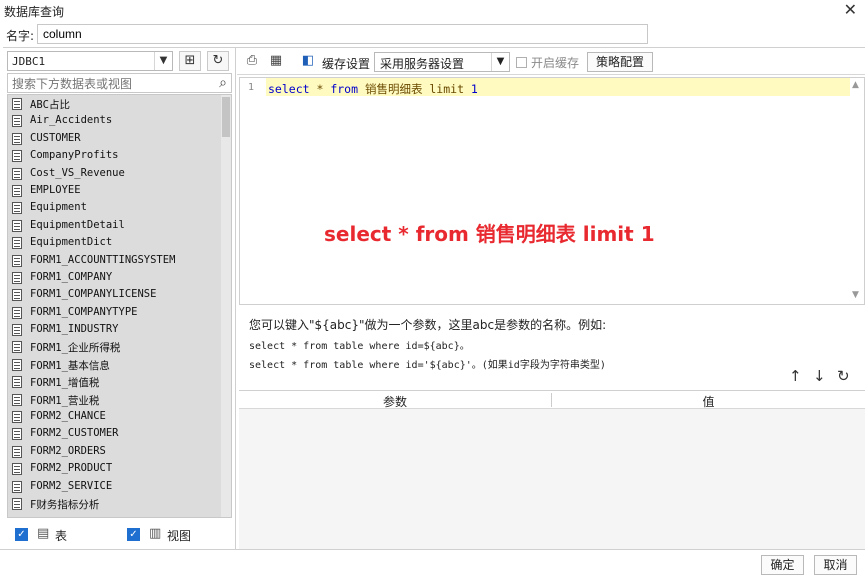 Image resolution: width=865 pixels, height=579 pixels. I want to click on table-list-item: FORM1_基本信息, so click(114, 364).